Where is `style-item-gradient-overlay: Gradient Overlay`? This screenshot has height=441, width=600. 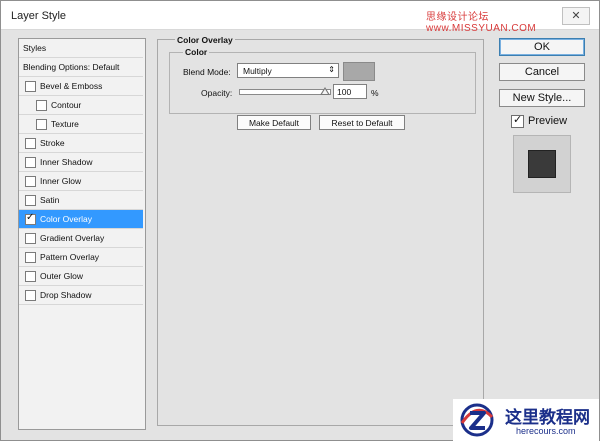
style-item-gradient-overlay: Gradient Overlay is located at coordinates (81, 238).